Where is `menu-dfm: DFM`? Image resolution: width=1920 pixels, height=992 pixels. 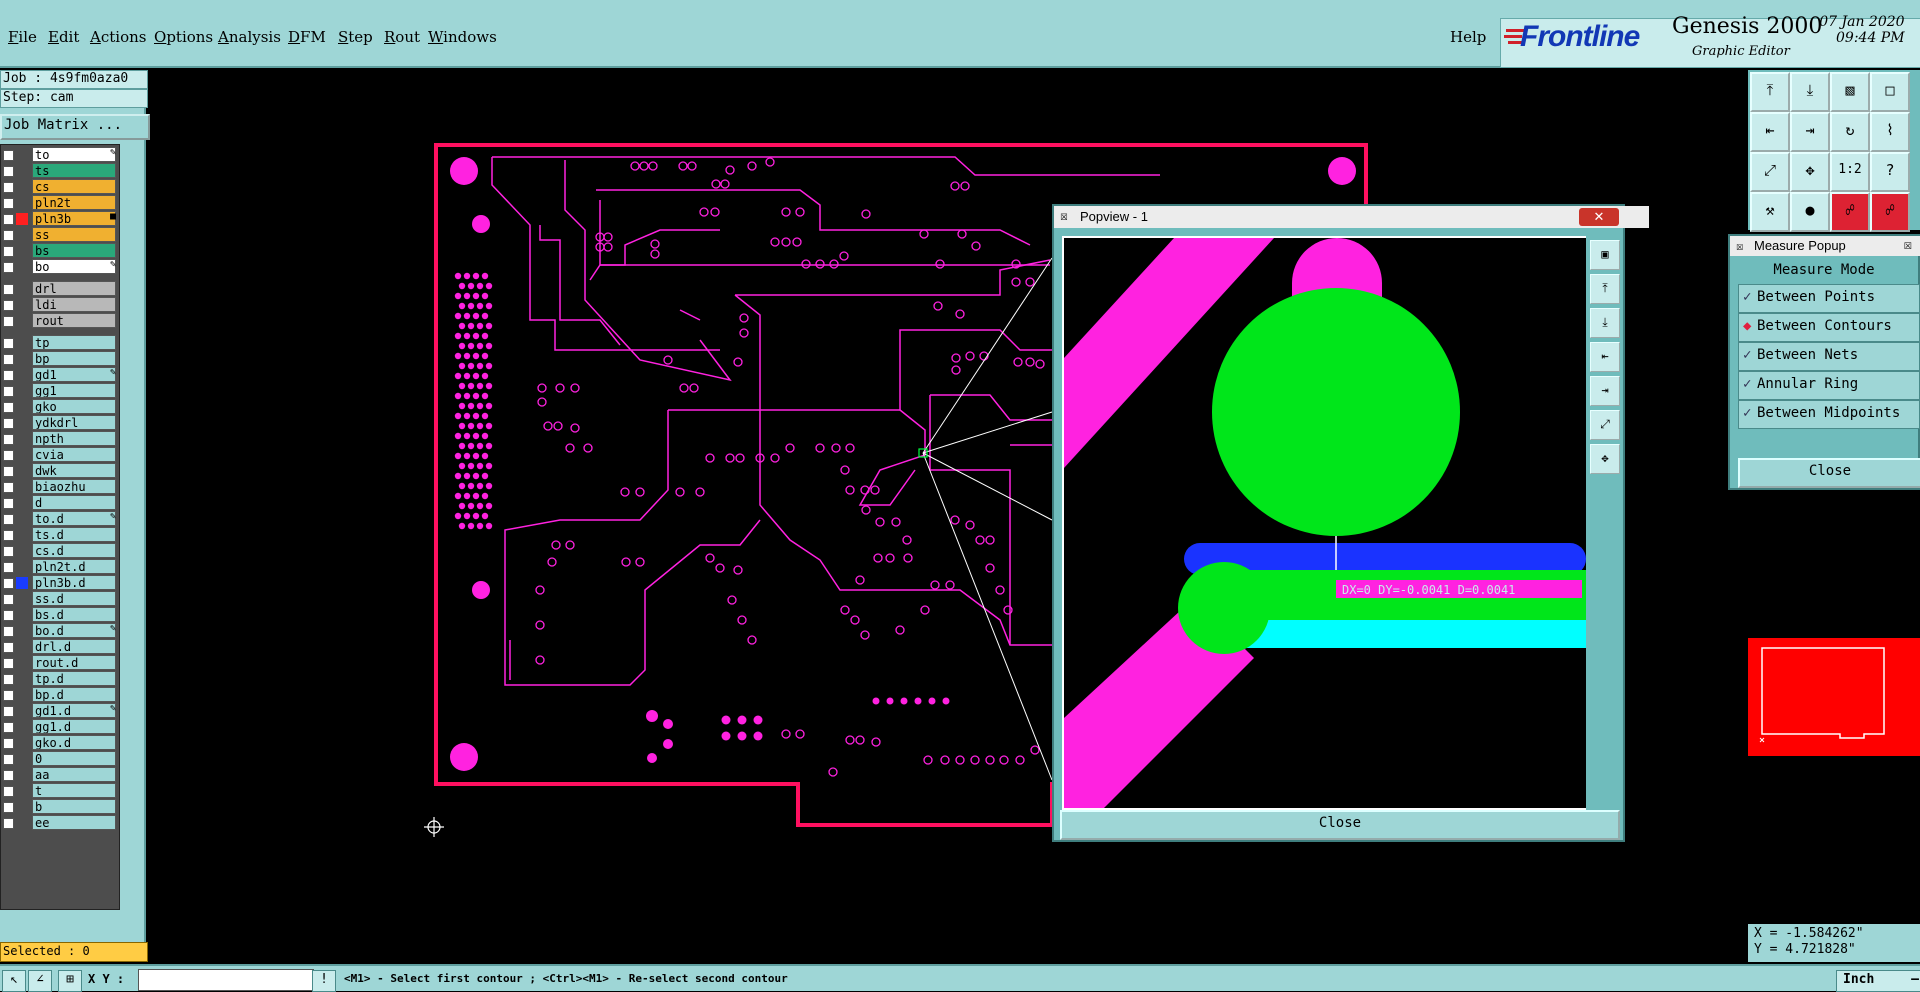
menu-dfm: DFM is located at coordinates (307, 37).